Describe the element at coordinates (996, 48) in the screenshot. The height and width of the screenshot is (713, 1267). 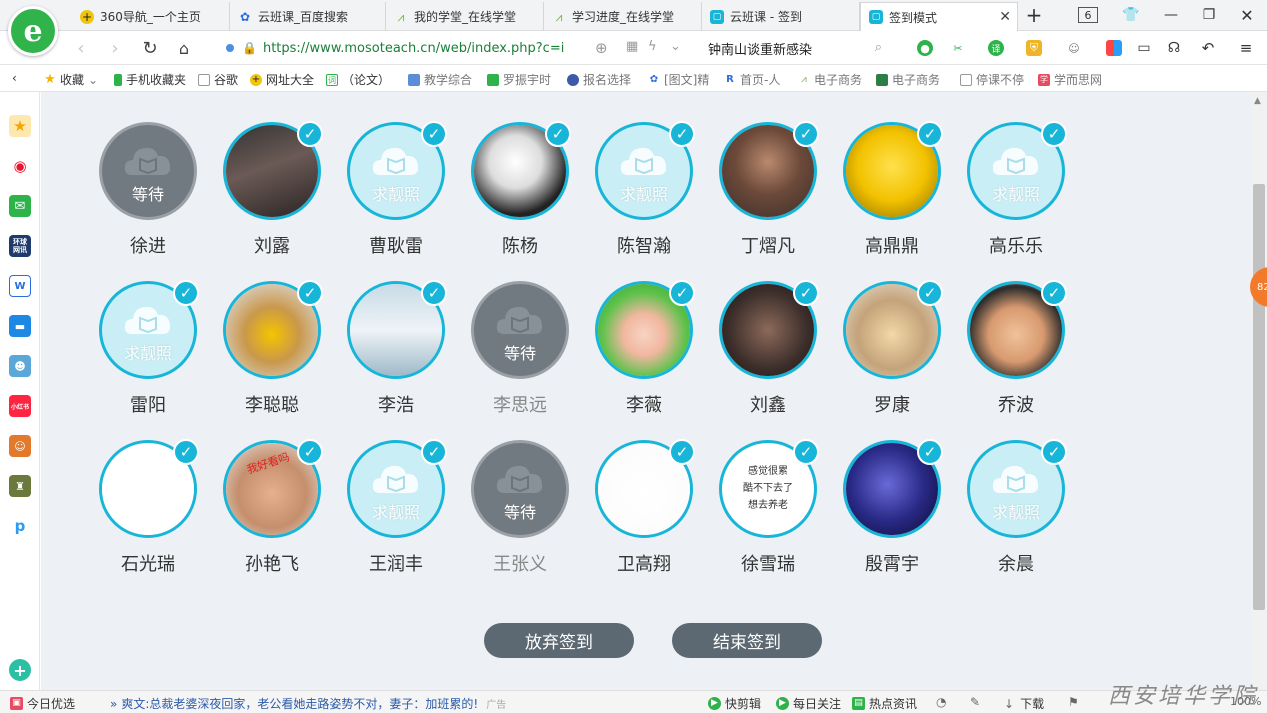
I see `translate-icon: 译` at that location.